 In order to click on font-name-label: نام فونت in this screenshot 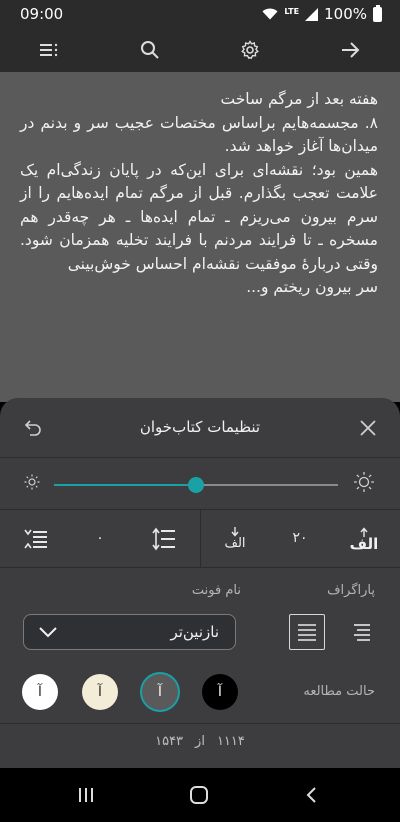, I will do `click(216, 590)`.